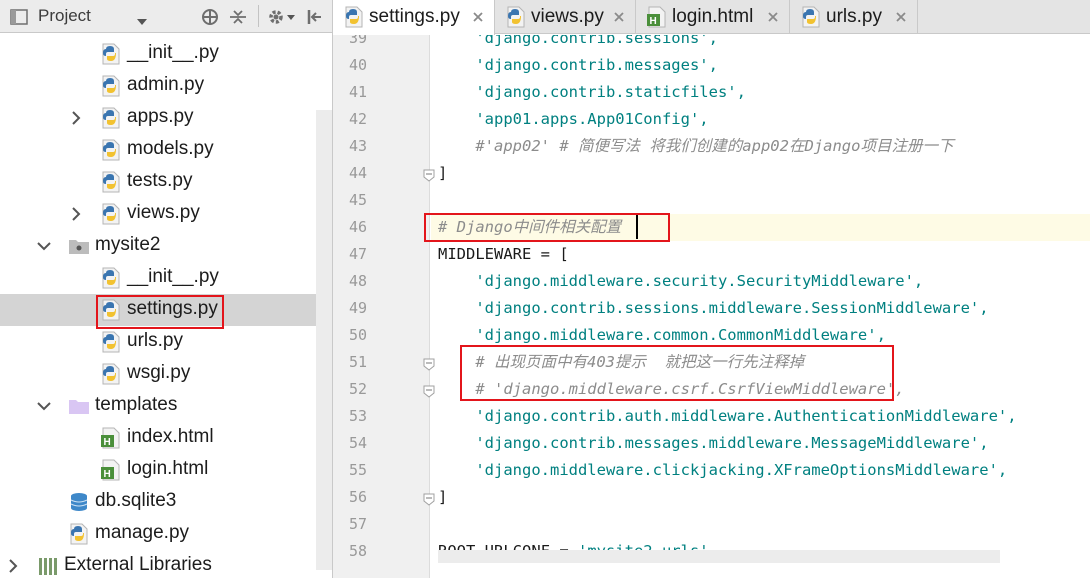  What do you see at coordinates (166, 438) in the screenshot?
I see `tree-item: Hindex.html` at bounding box center [166, 438].